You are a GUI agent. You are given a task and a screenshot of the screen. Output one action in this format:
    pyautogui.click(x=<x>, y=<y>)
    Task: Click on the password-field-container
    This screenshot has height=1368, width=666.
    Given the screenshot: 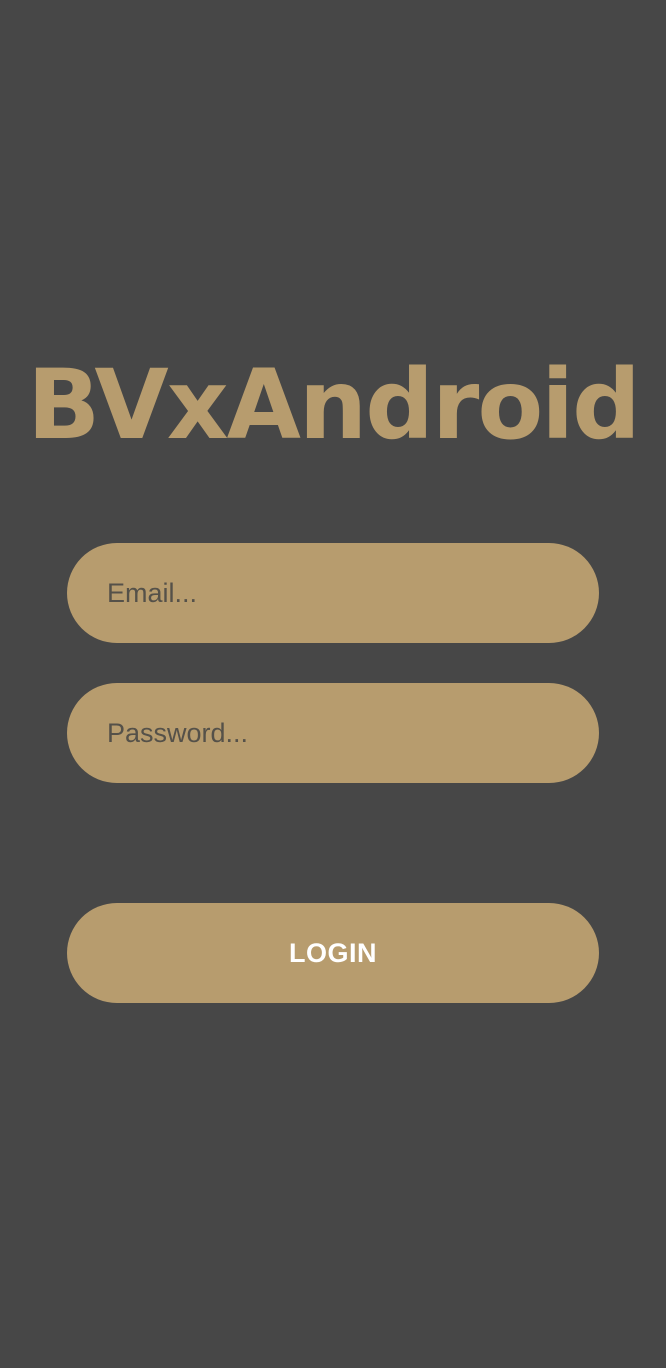 What is the action you would take?
    pyautogui.click(x=333, y=733)
    